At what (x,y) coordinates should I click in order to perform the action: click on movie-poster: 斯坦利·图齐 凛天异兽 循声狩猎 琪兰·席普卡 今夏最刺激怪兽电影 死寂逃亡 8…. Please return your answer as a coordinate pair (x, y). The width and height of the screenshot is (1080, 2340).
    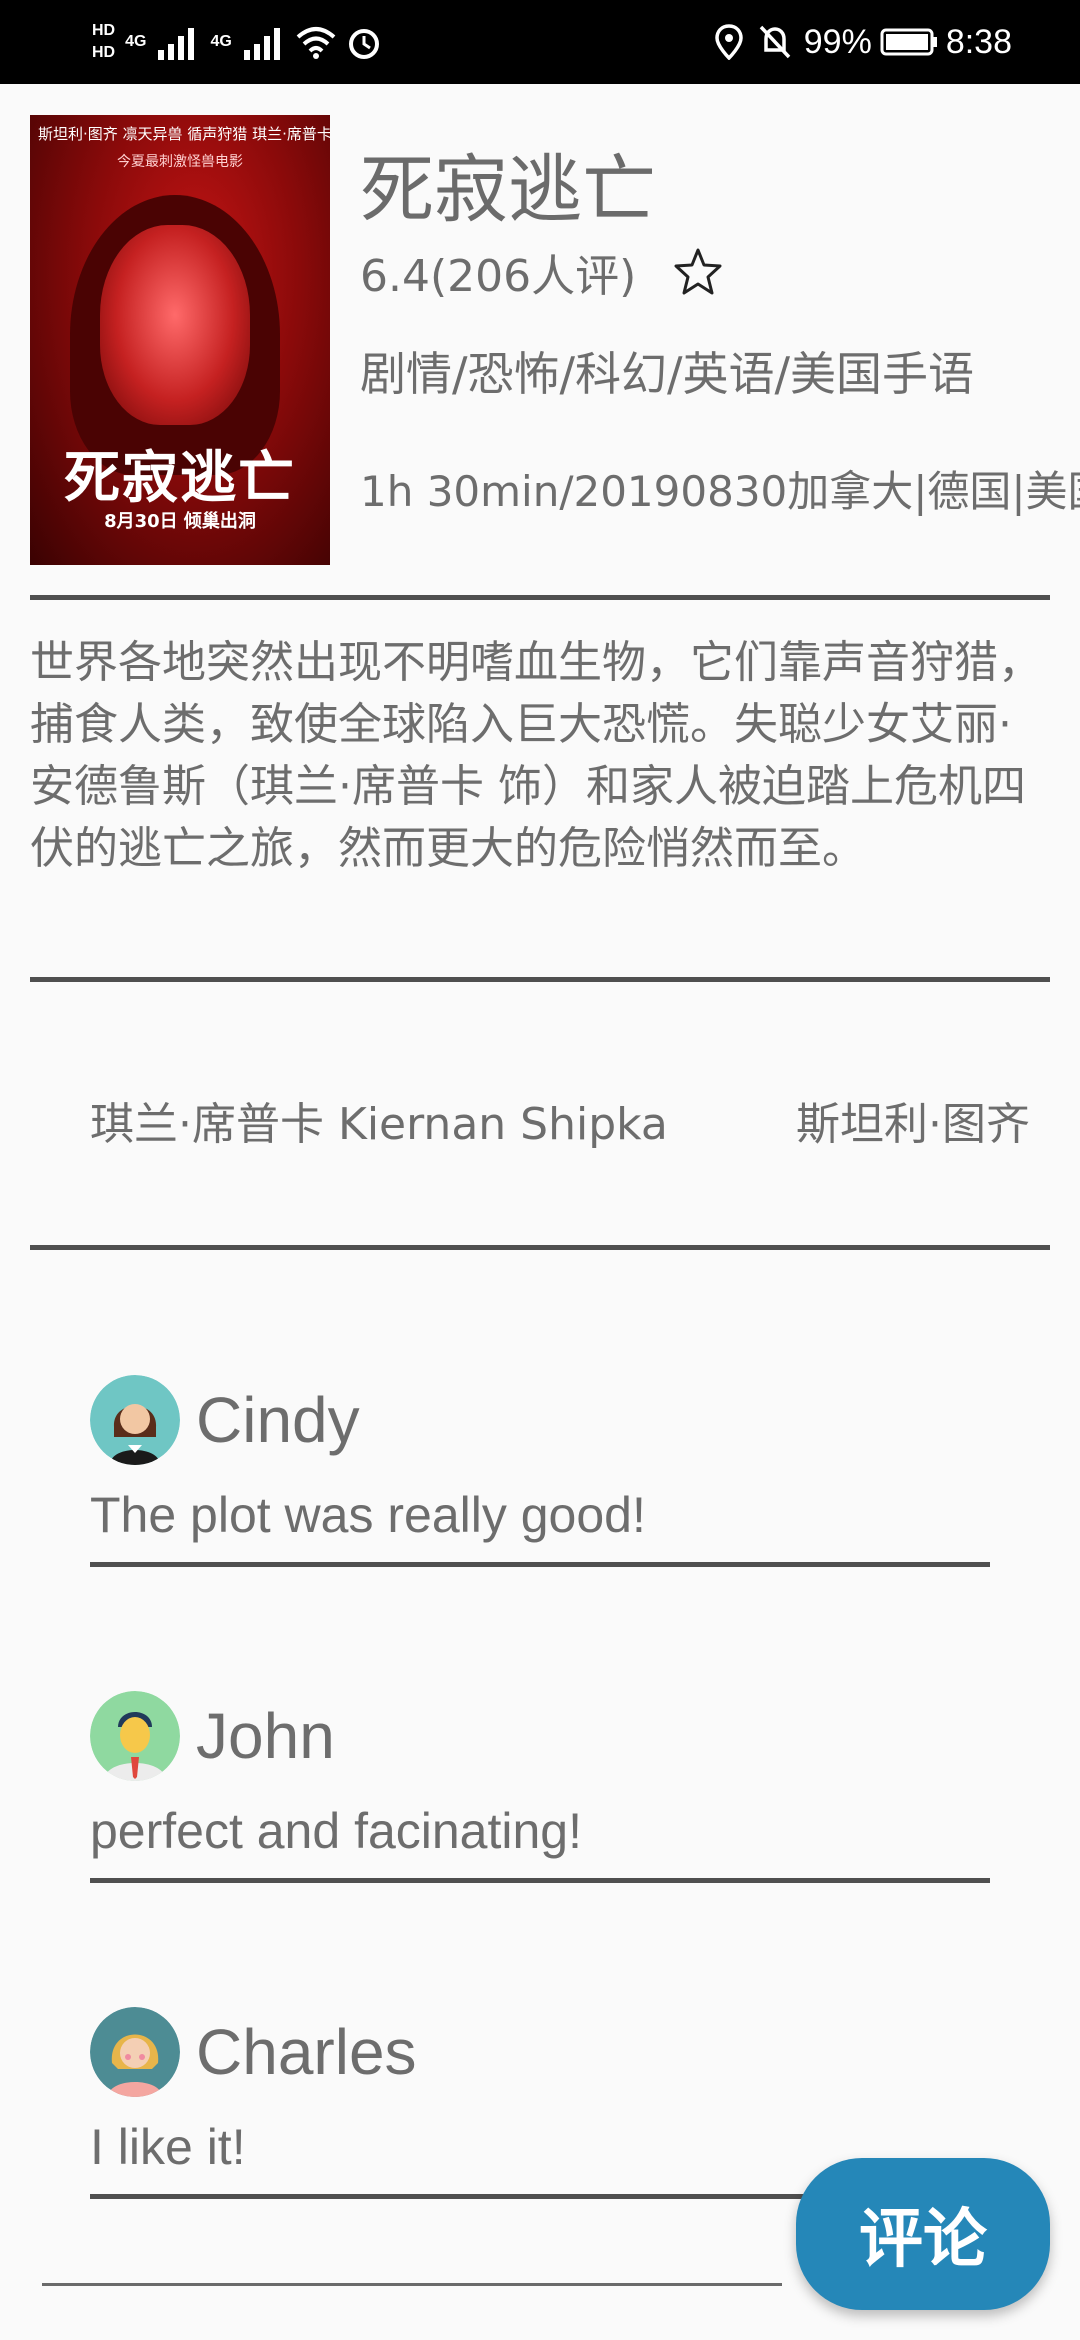
    Looking at the image, I should click on (180, 340).